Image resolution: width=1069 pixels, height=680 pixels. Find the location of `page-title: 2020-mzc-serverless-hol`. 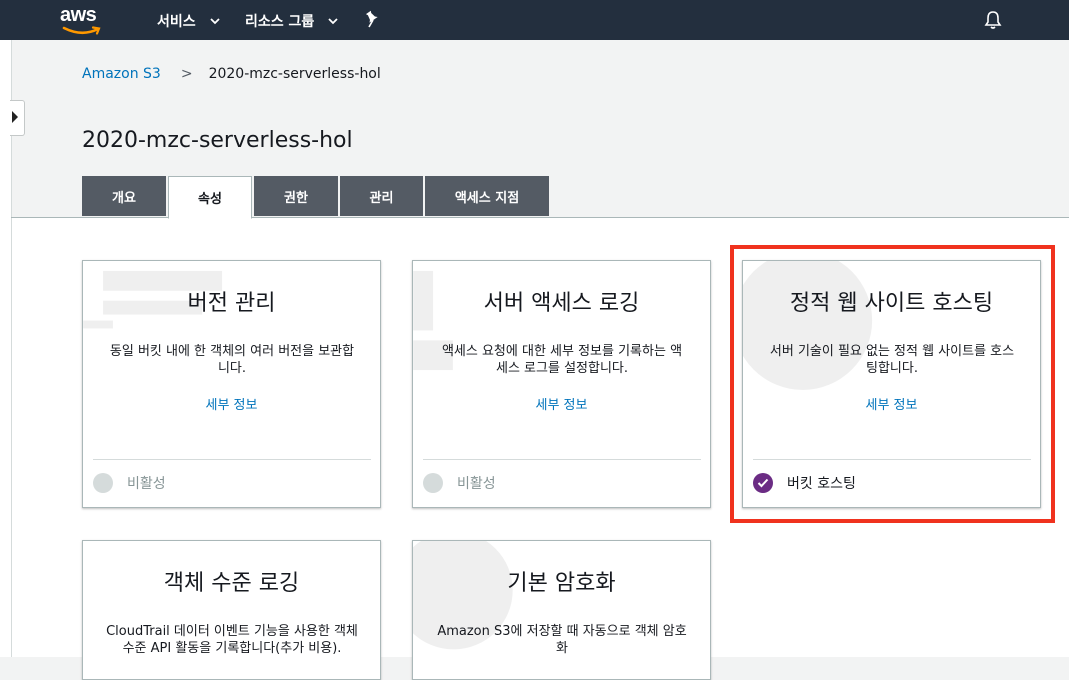

page-title: 2020-mzc-serverless-hol is located at coordinates (217, 140).